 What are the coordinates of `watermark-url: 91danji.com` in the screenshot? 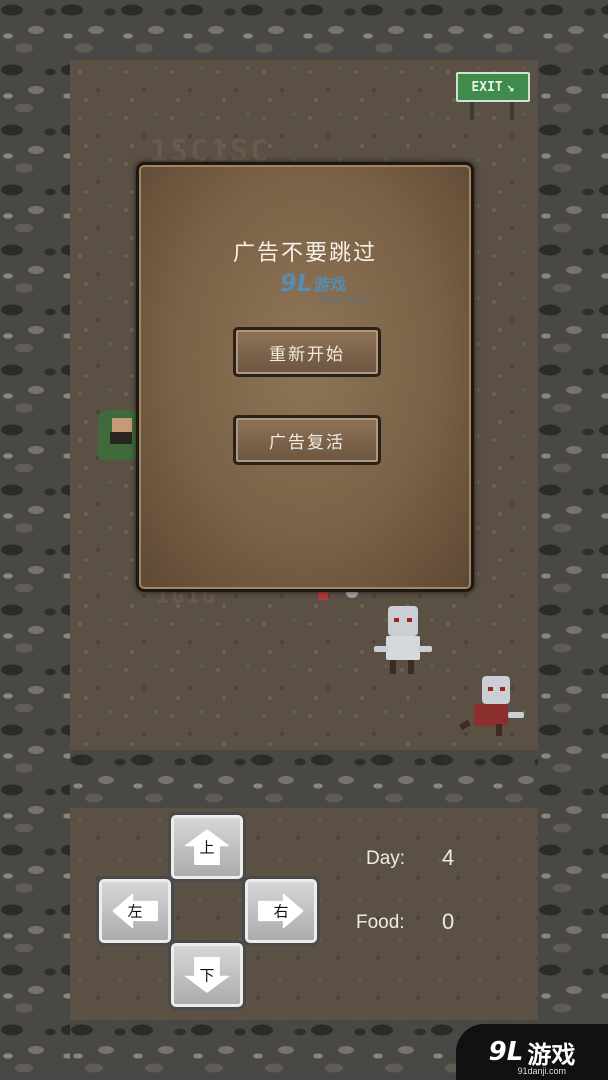 It's located at (345, 299).